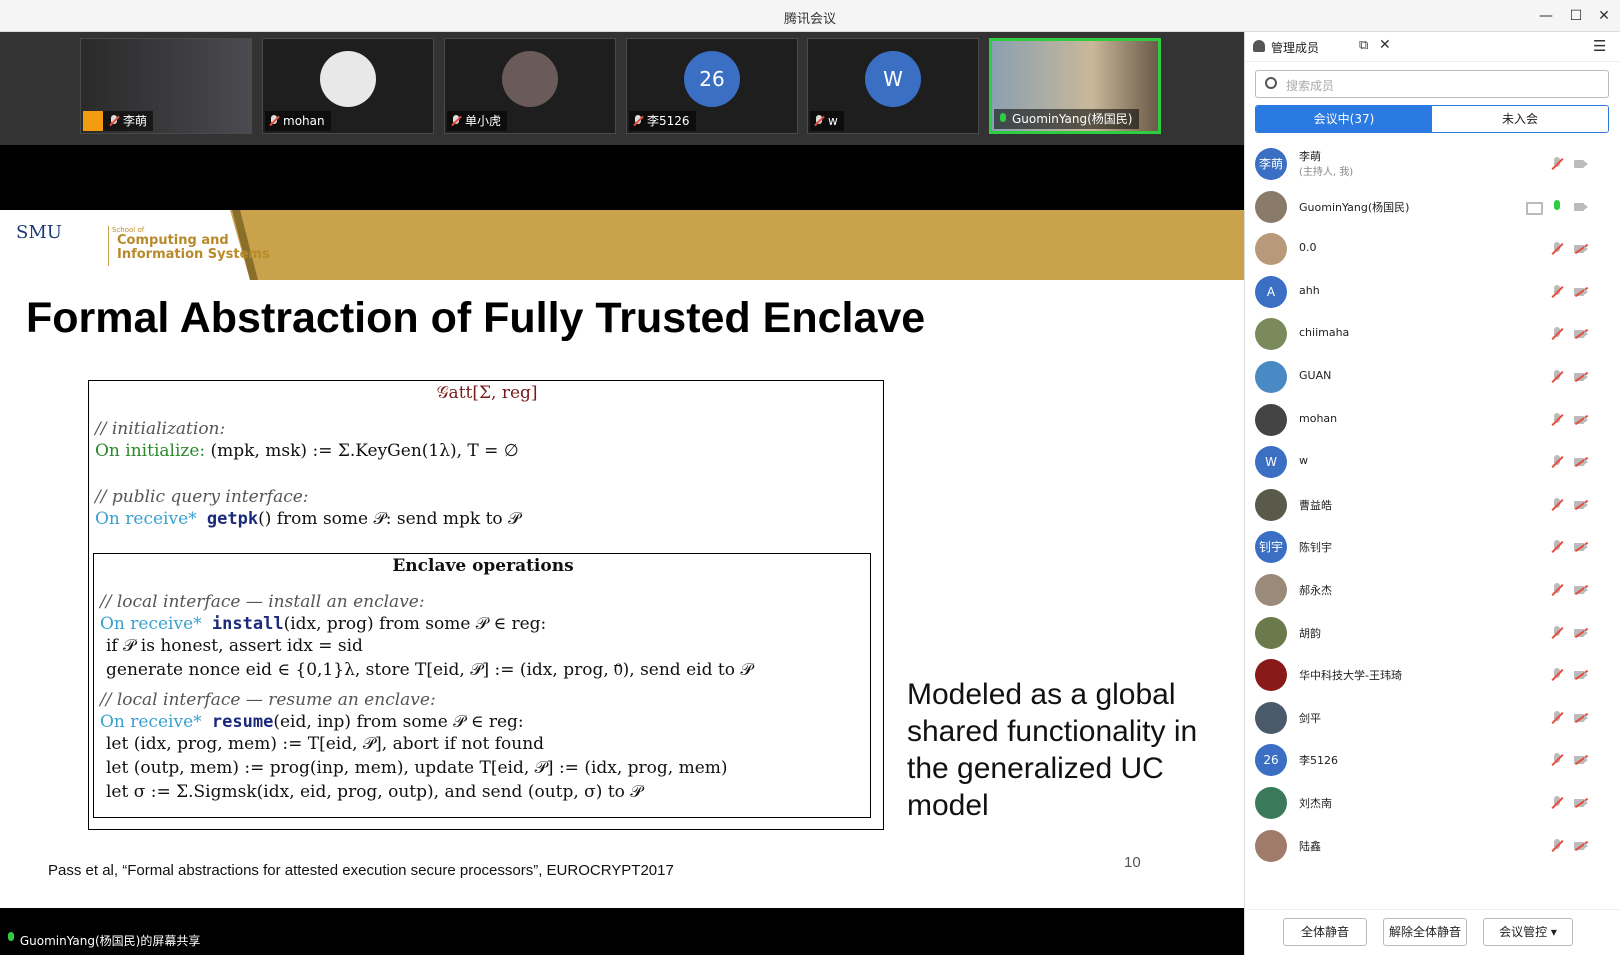 This screenshot has width=1620, height=955. What do you see at coordinates (1604, 16) in the screenshot?
I see `close-icon: ✕` at bounding box center [1604, 16].